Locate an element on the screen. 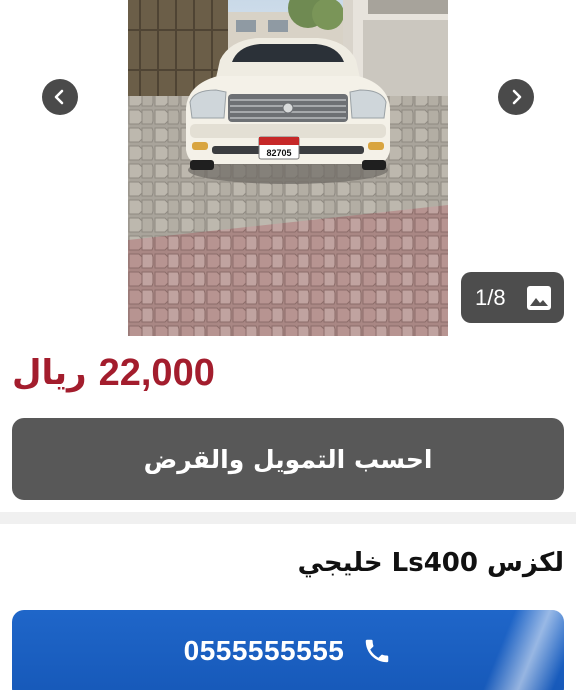  next-image-button is located at coordinates (516, 97).